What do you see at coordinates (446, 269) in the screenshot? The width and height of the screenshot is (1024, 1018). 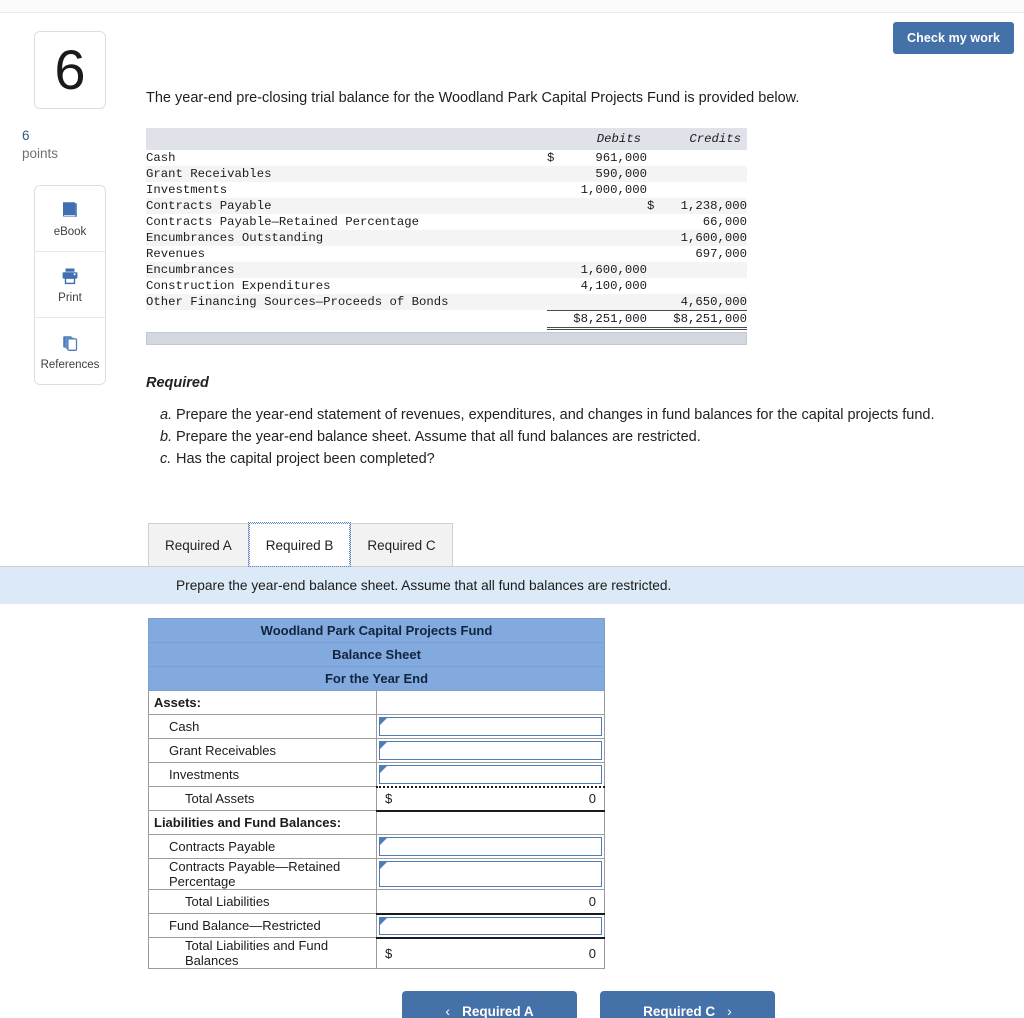 I see `table-row: Encumbrances 1,600,000` at bounding box center [446, 269].